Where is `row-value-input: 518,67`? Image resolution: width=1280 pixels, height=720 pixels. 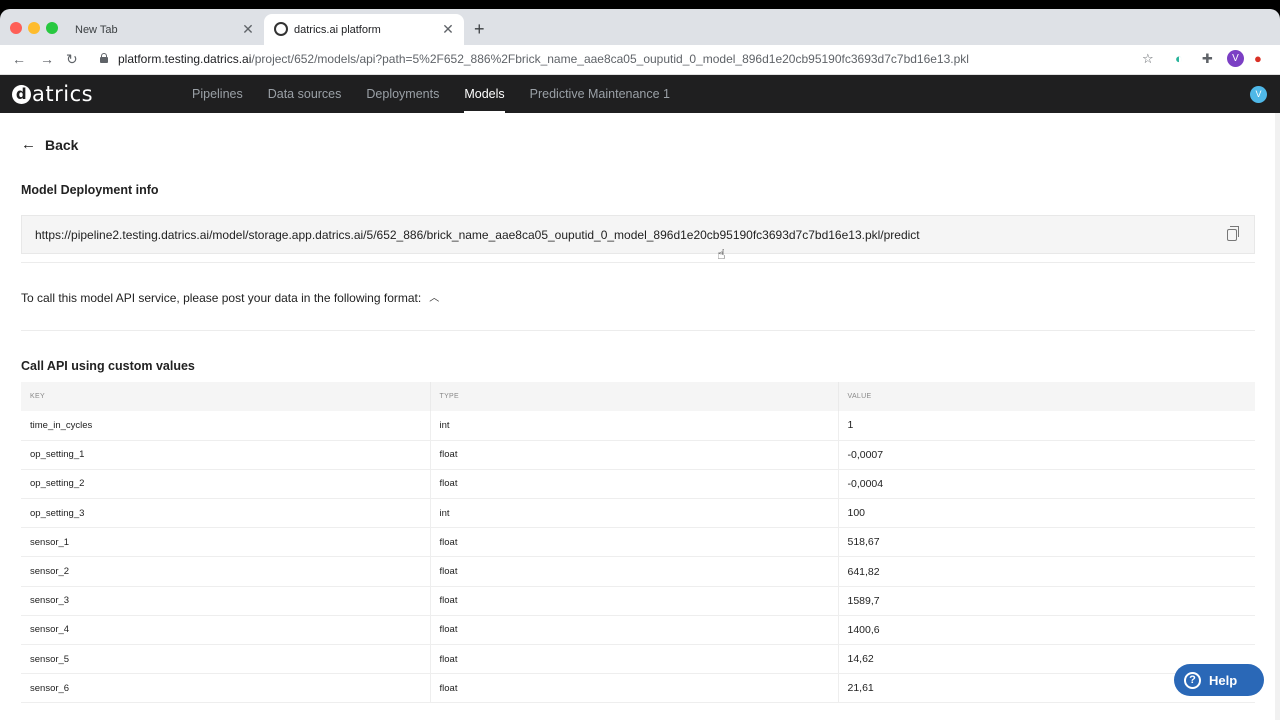
row-value-input: 518,67 is located at coordinates (1046, 542).